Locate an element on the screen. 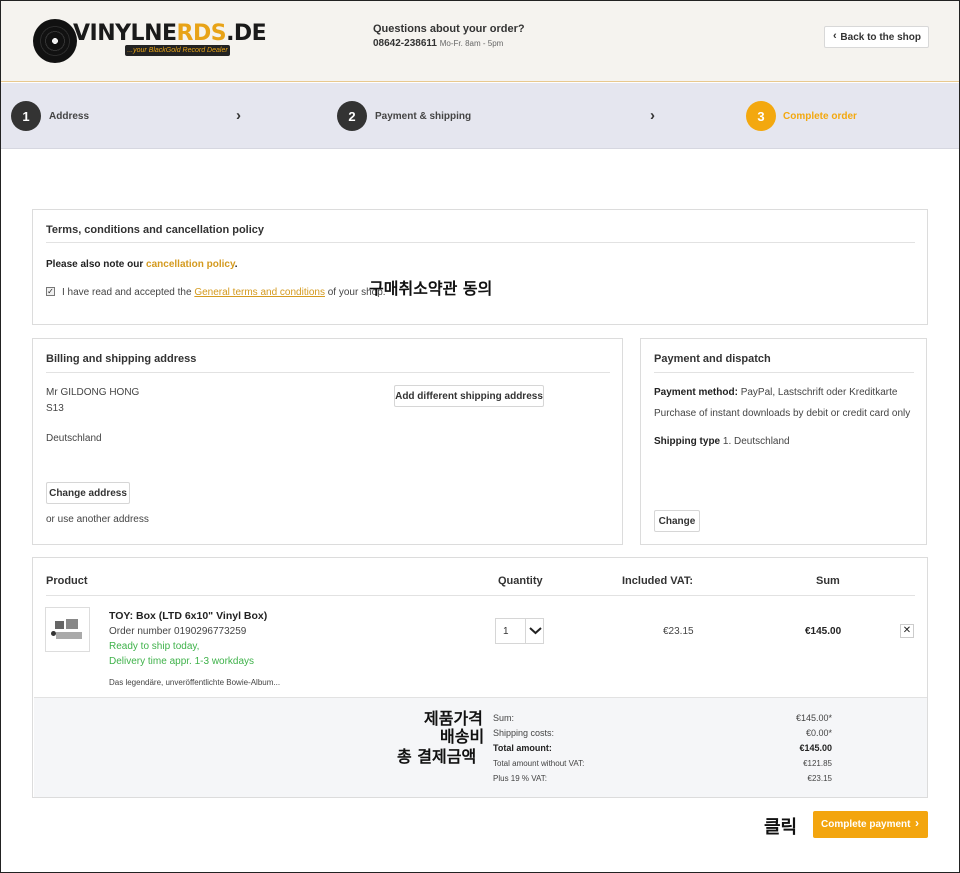 The width and height of the screenshot is (960, 873). close-icon: ✕ is located at coordinates (907, 630).